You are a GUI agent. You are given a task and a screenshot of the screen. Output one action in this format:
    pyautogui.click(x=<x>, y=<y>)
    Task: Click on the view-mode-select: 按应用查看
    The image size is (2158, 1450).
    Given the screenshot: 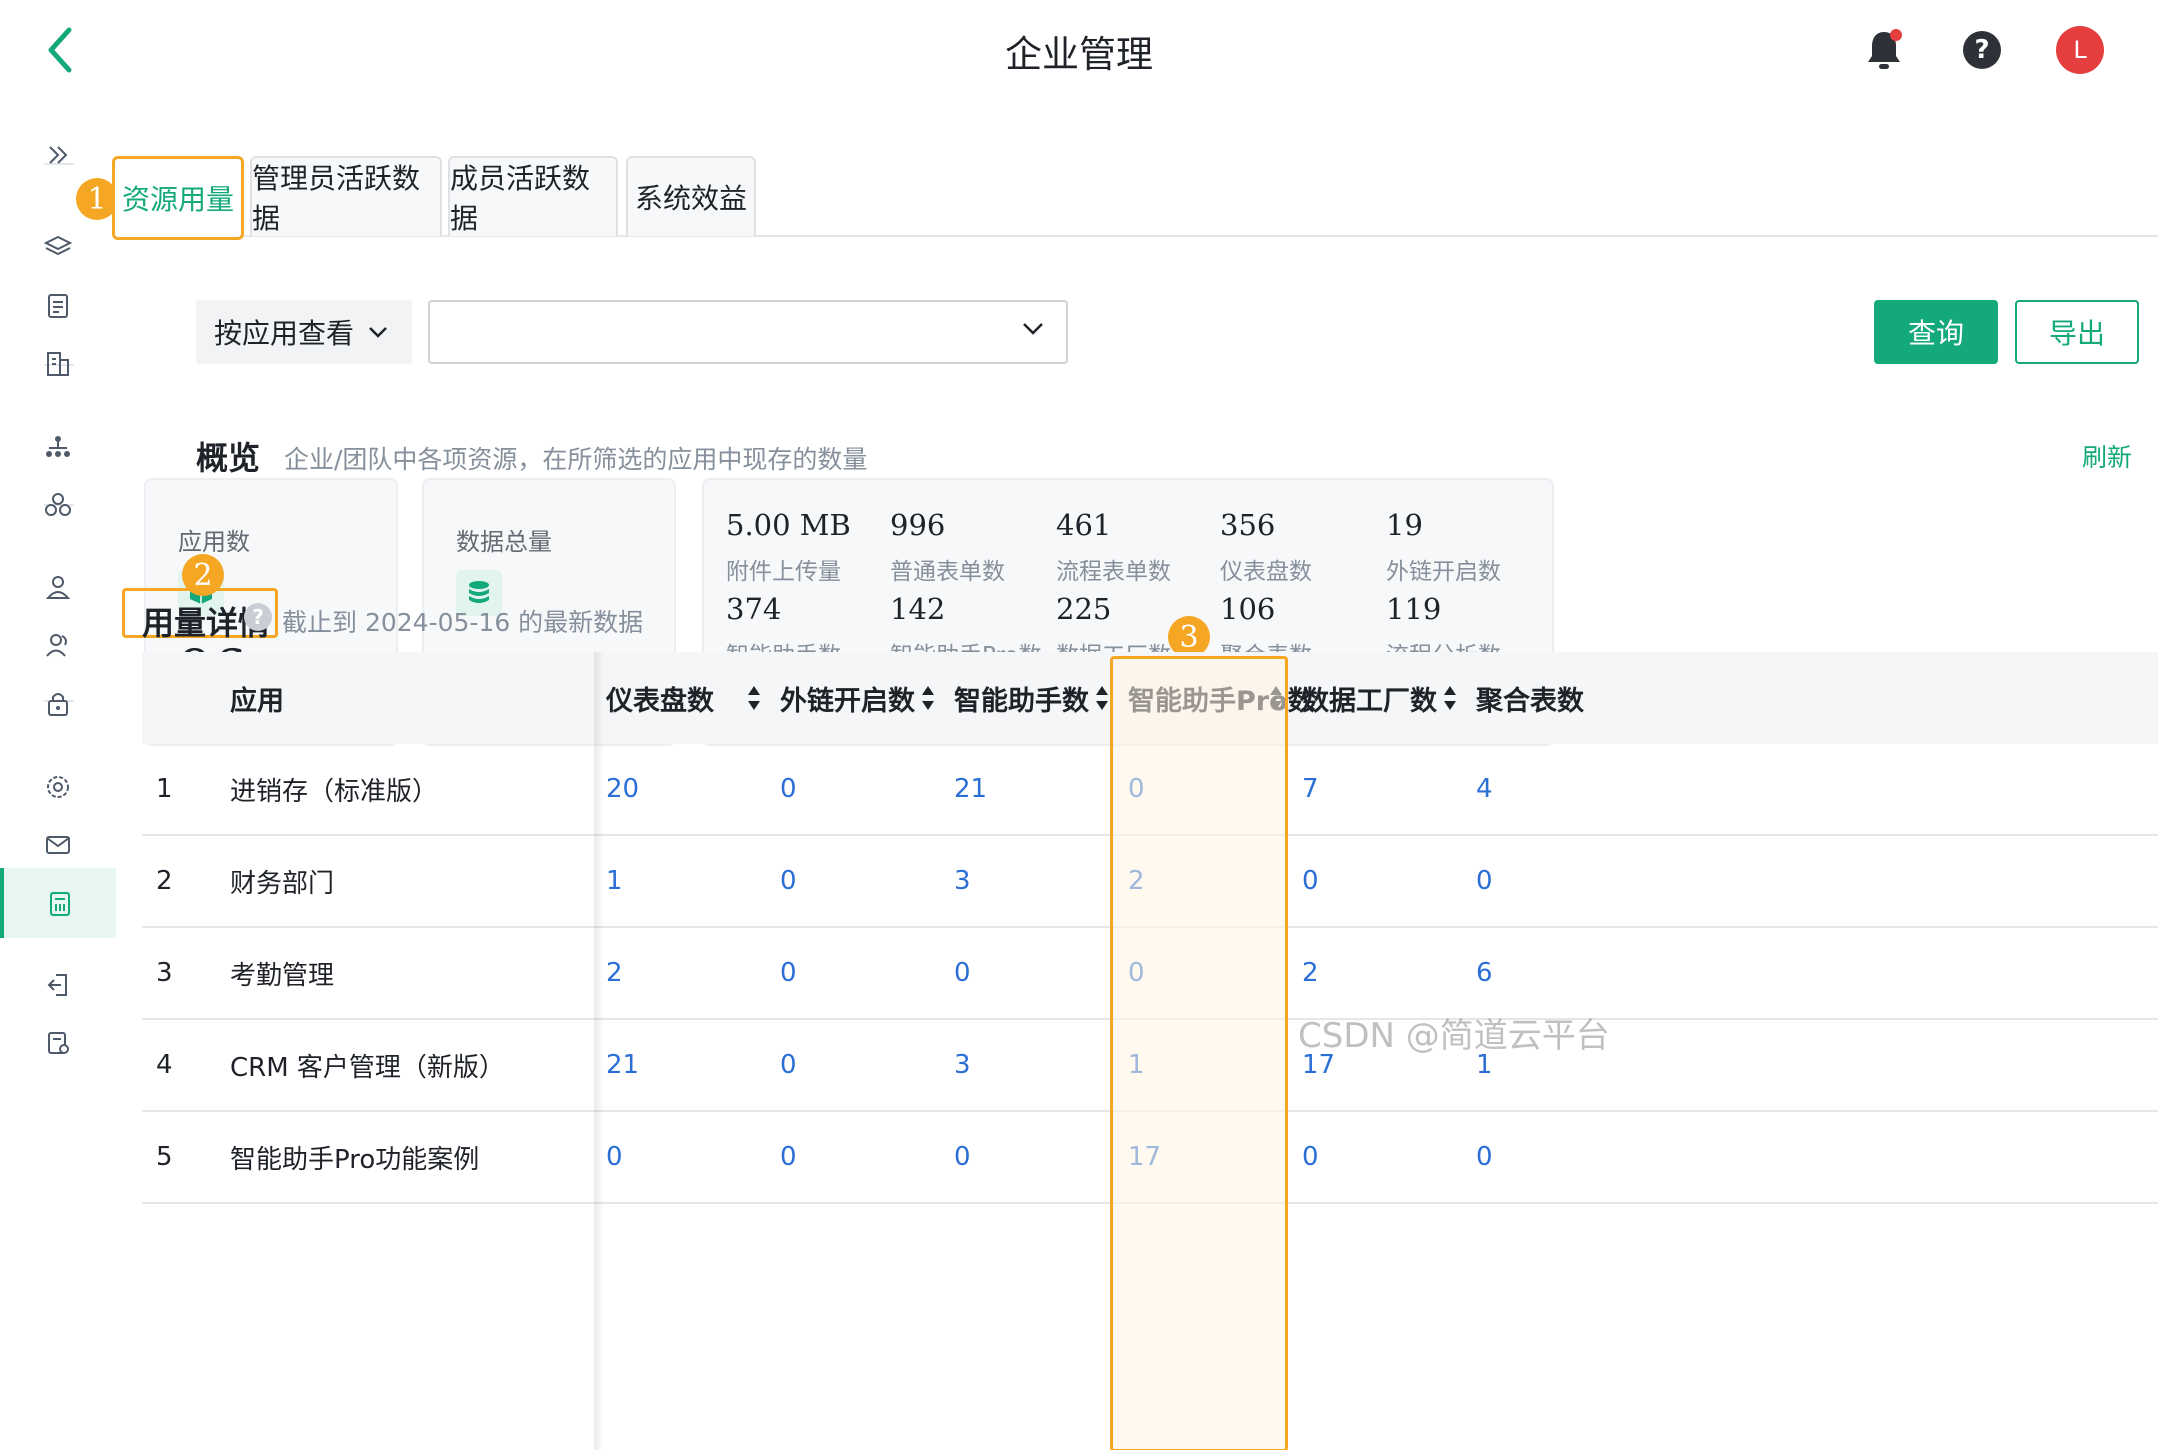 What is the action you would take?
    pyautogui.click(x=304, y=332)
    